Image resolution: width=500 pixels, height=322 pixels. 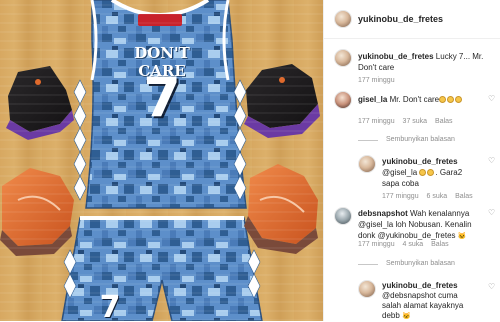 What do you see at coordinates (399, 172) in the screenshot?
I see `reply-mention: @gisel_la` at bounding box center [399, 172].